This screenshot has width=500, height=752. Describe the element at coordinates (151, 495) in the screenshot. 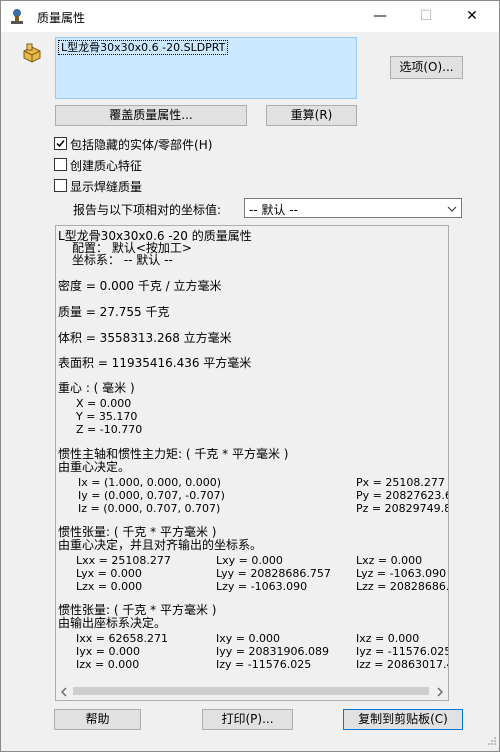

I see `principal-axis-iy: Iy = (0.000, 0.707, -0.707)` at that location.